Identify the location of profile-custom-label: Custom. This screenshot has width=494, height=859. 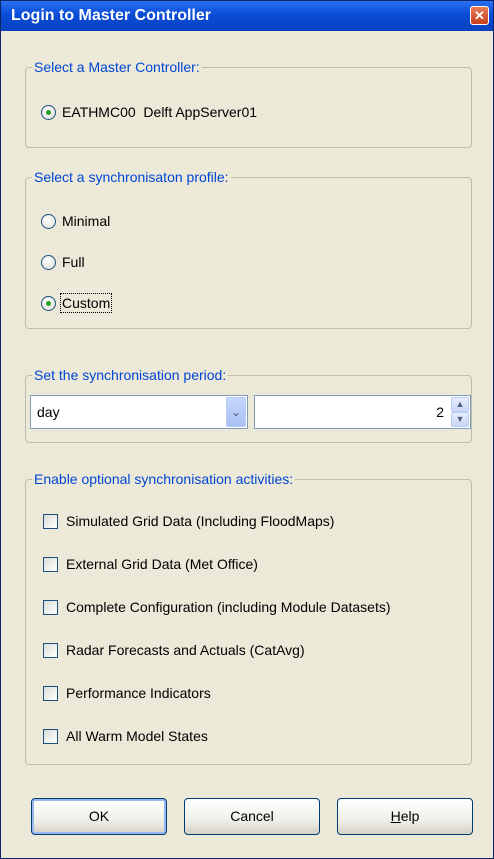
(86, 303).